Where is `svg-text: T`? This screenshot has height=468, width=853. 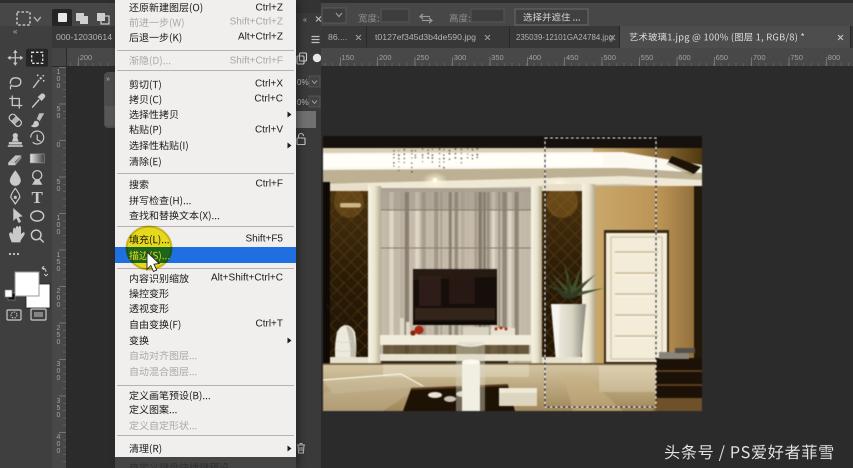 svg-text: T is located at coordinates (38, 197).